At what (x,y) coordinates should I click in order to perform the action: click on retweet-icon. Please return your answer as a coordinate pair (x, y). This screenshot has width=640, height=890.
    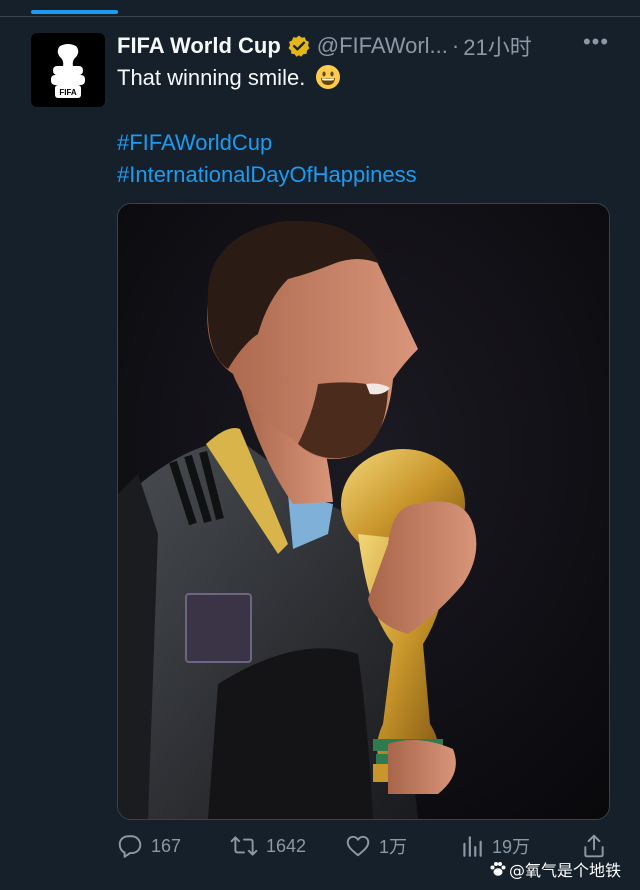
    Looking at the image, I should click on (244, 846).